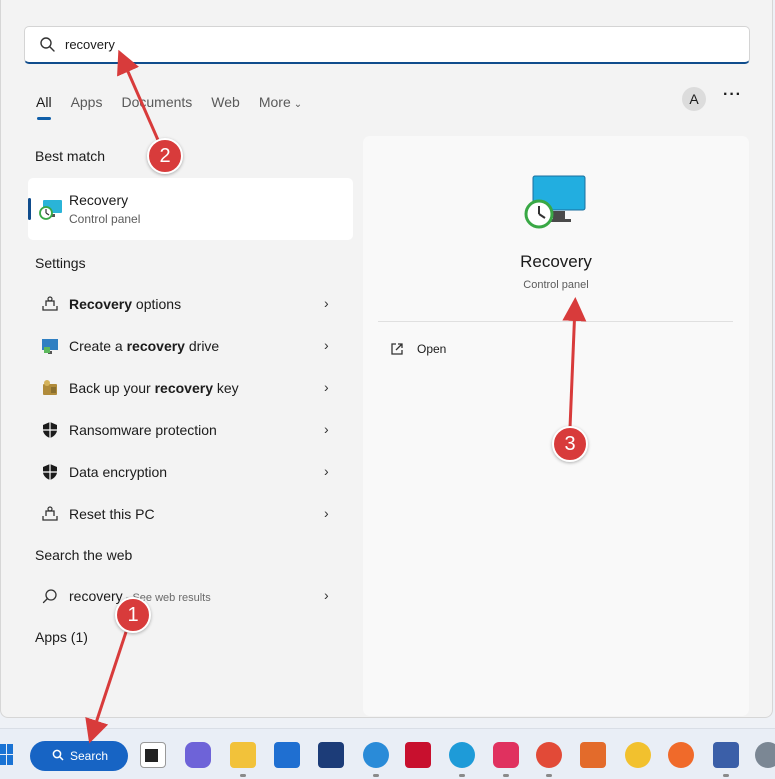 Image resolution: width=775 pixels, height=779 pixels. What do you see at coordinates (87, 102) in the screenshot?
I see `tab-apps: Apps` at bounding box center [87, 102].